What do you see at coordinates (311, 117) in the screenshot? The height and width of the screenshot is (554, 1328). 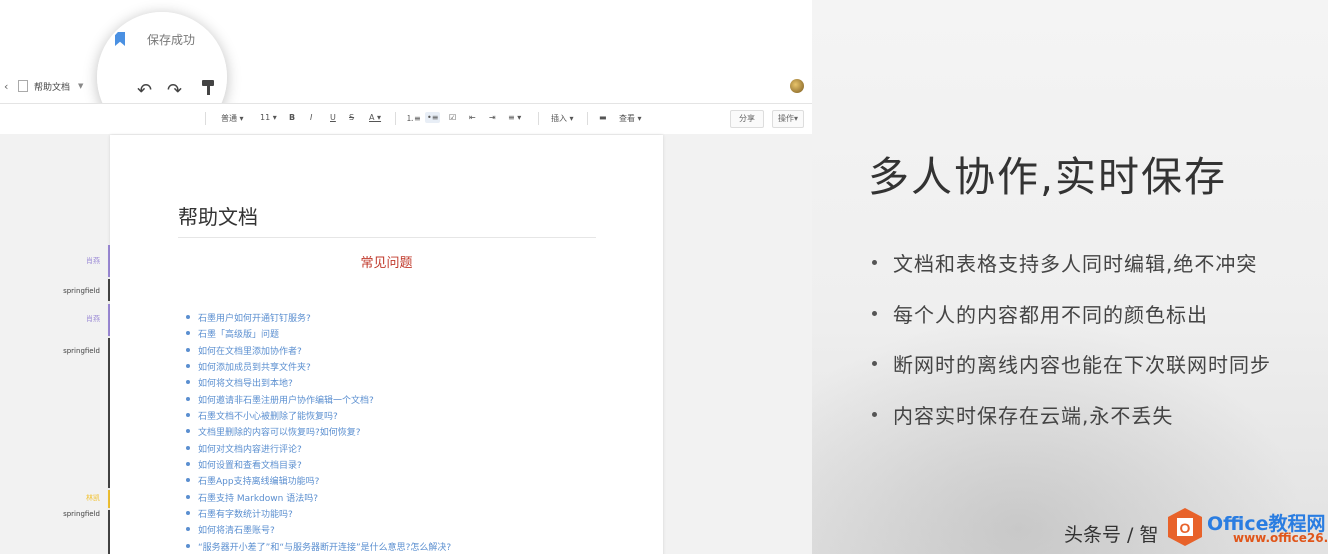 I see `italic-button: I` at bounding box center [311, 117].